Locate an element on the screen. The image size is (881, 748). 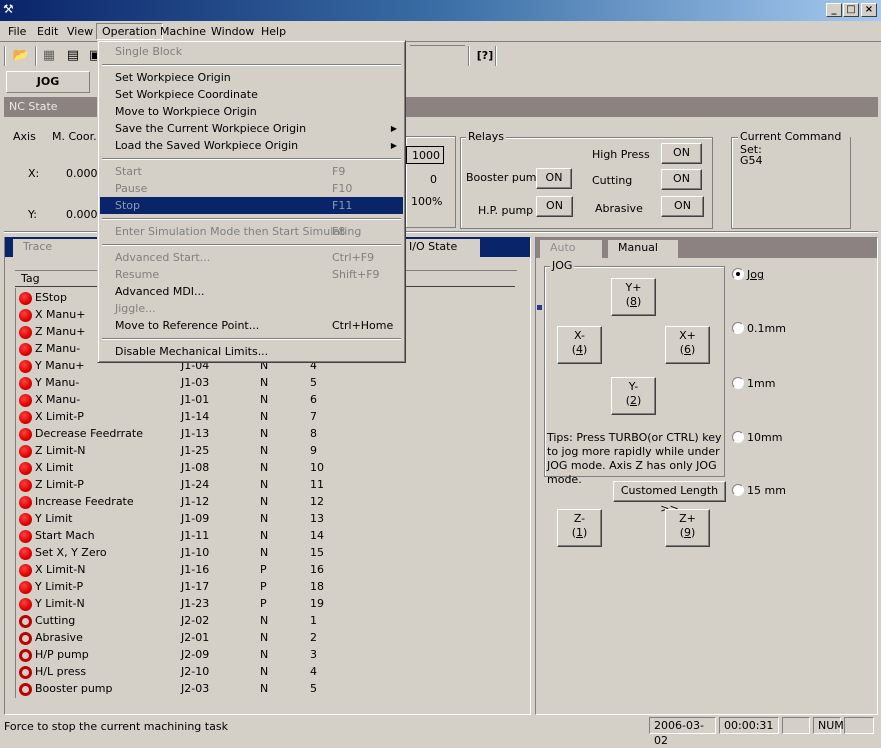
relay-booster-pump-button: ON is located at coordinates (554, 178).